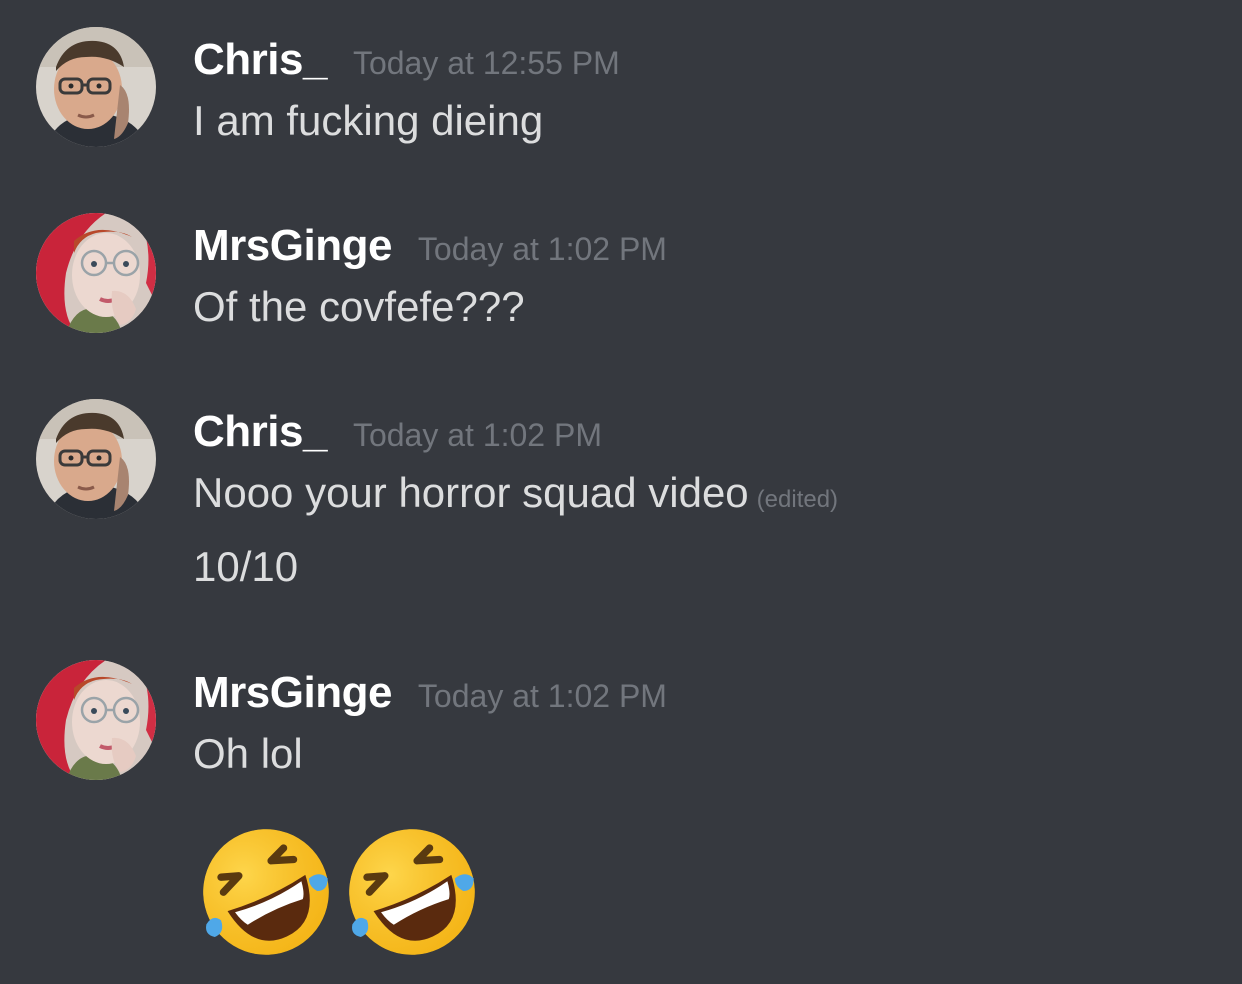 The image size is (1242, 984). I want to click on timestamp: Today at 12:55 PM, so click(486, 63).